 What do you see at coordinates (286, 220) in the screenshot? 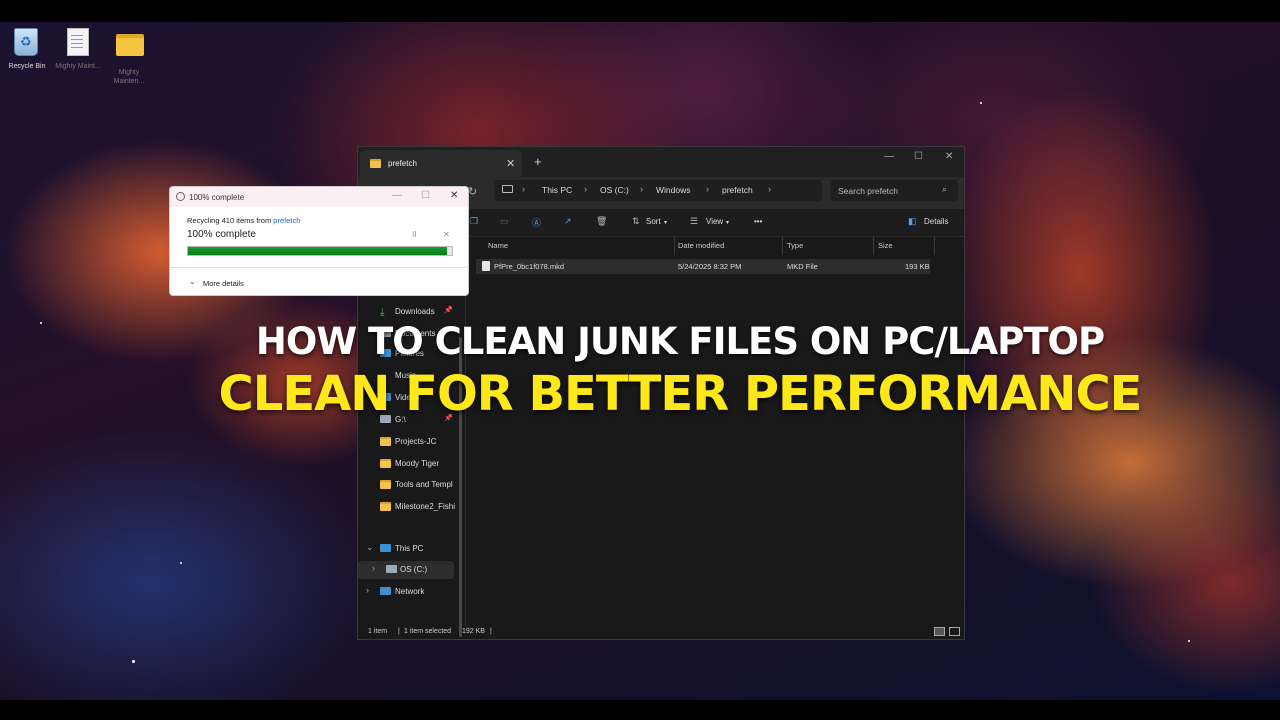
I see `recycling-source-link: prefetch` at bounding box center [286, 220].